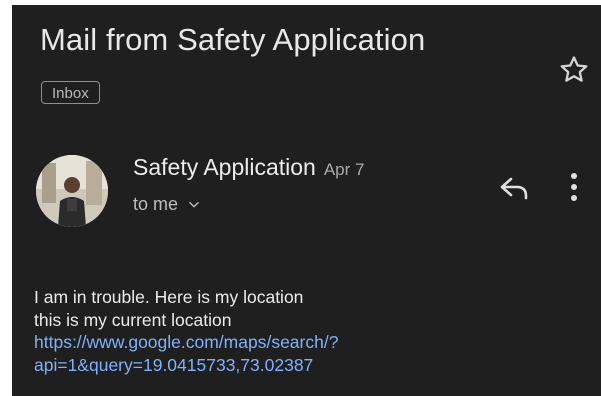 The height and width of the screenshot is (396, 601). Describe the element at coordinates (174, 364) in the screenshot. I see `maps-link-line: api=1&query=19.0415733,73.02387` at that location.